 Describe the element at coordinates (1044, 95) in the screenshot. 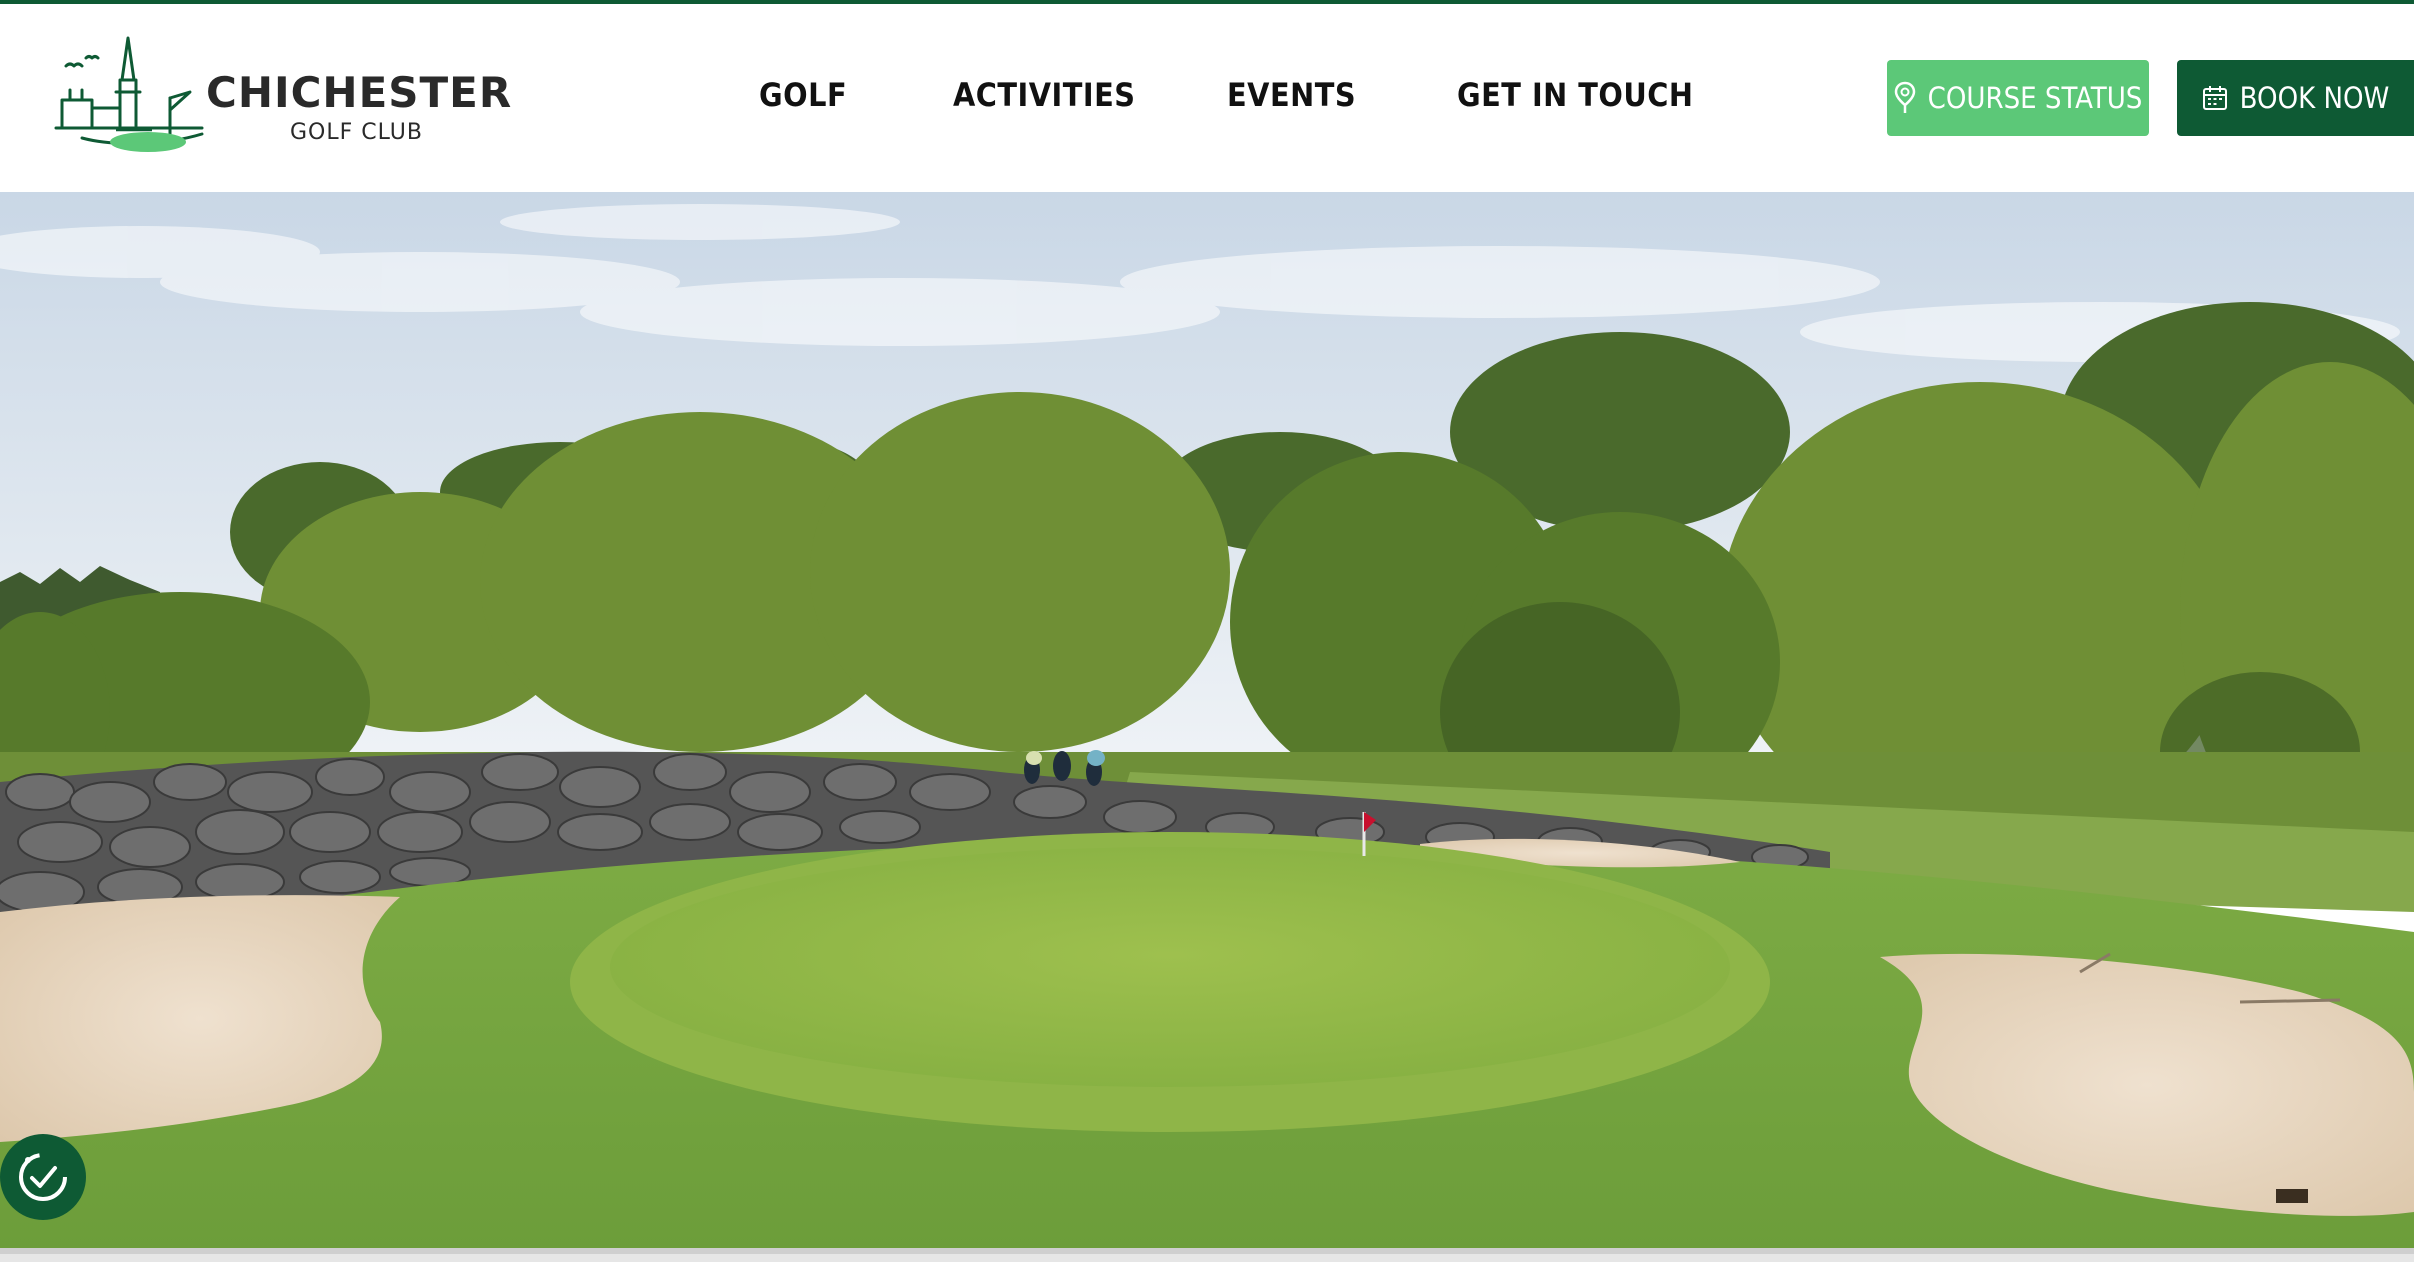

I see `nav-item-activities: ACTIVITIES` at that location.